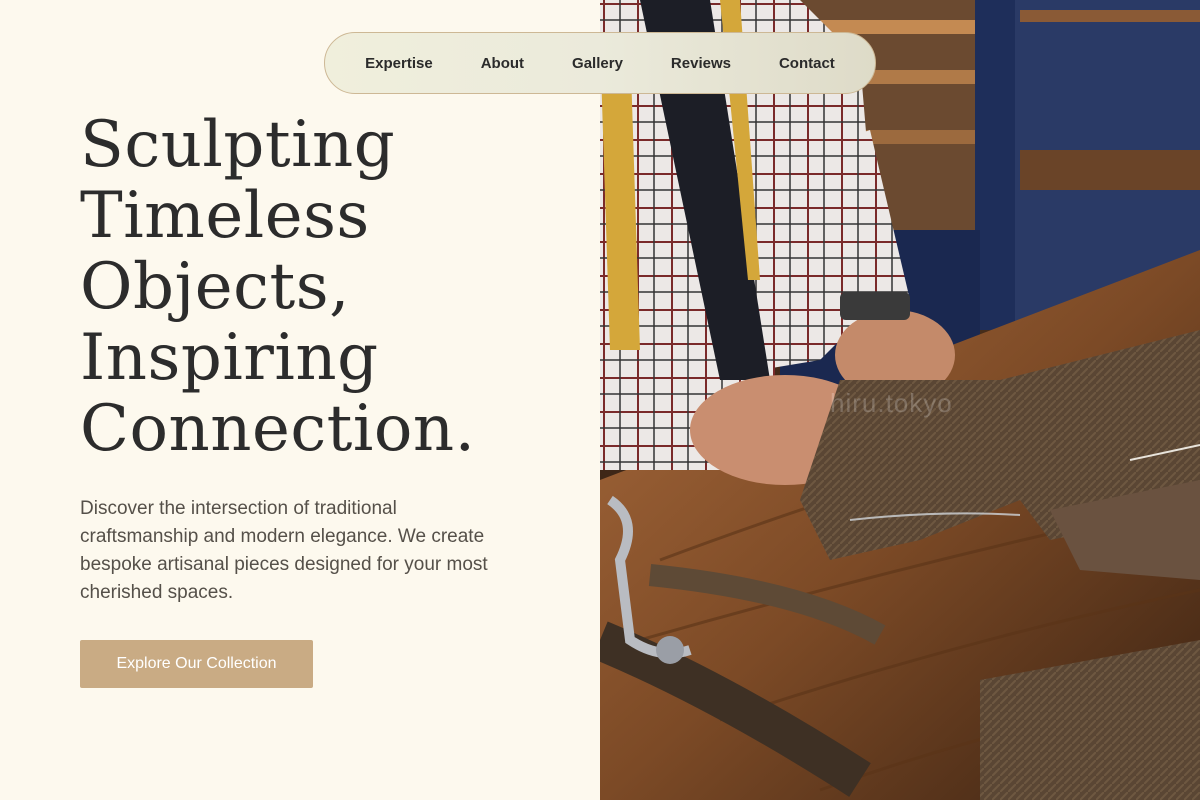 This screenshot has height=800, width=1200. What do you see at coordinates (225, 216) in the screenshot?
I see `hero-title-line-2: Timeless` at bounding box center [225, 216].